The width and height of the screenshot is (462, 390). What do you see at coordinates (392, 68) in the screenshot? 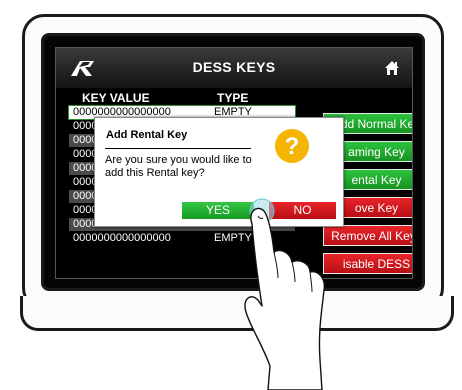
I see `home-icon` at bounding box center [392, 68].